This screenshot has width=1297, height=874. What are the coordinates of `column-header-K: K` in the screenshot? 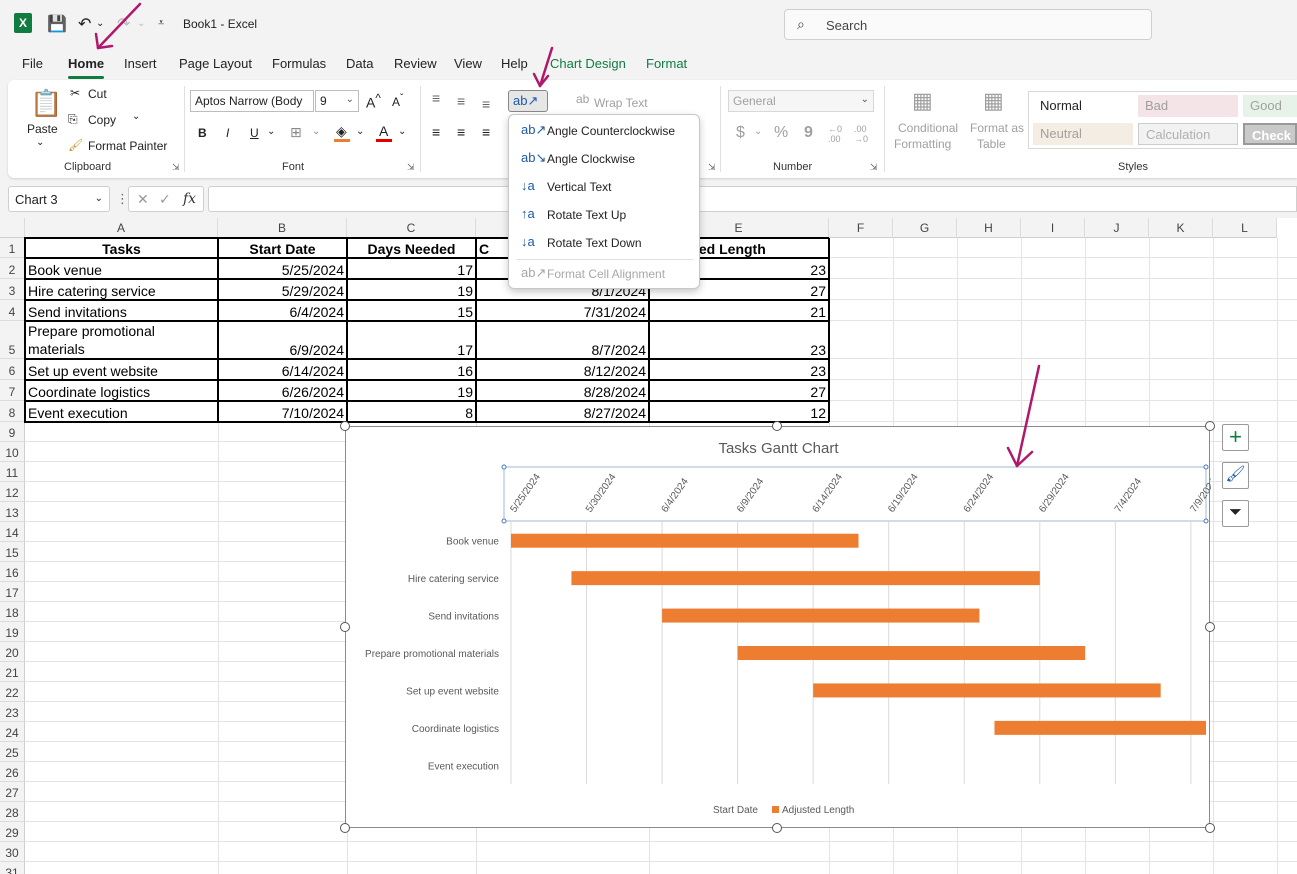 It's located at (1181, 228).